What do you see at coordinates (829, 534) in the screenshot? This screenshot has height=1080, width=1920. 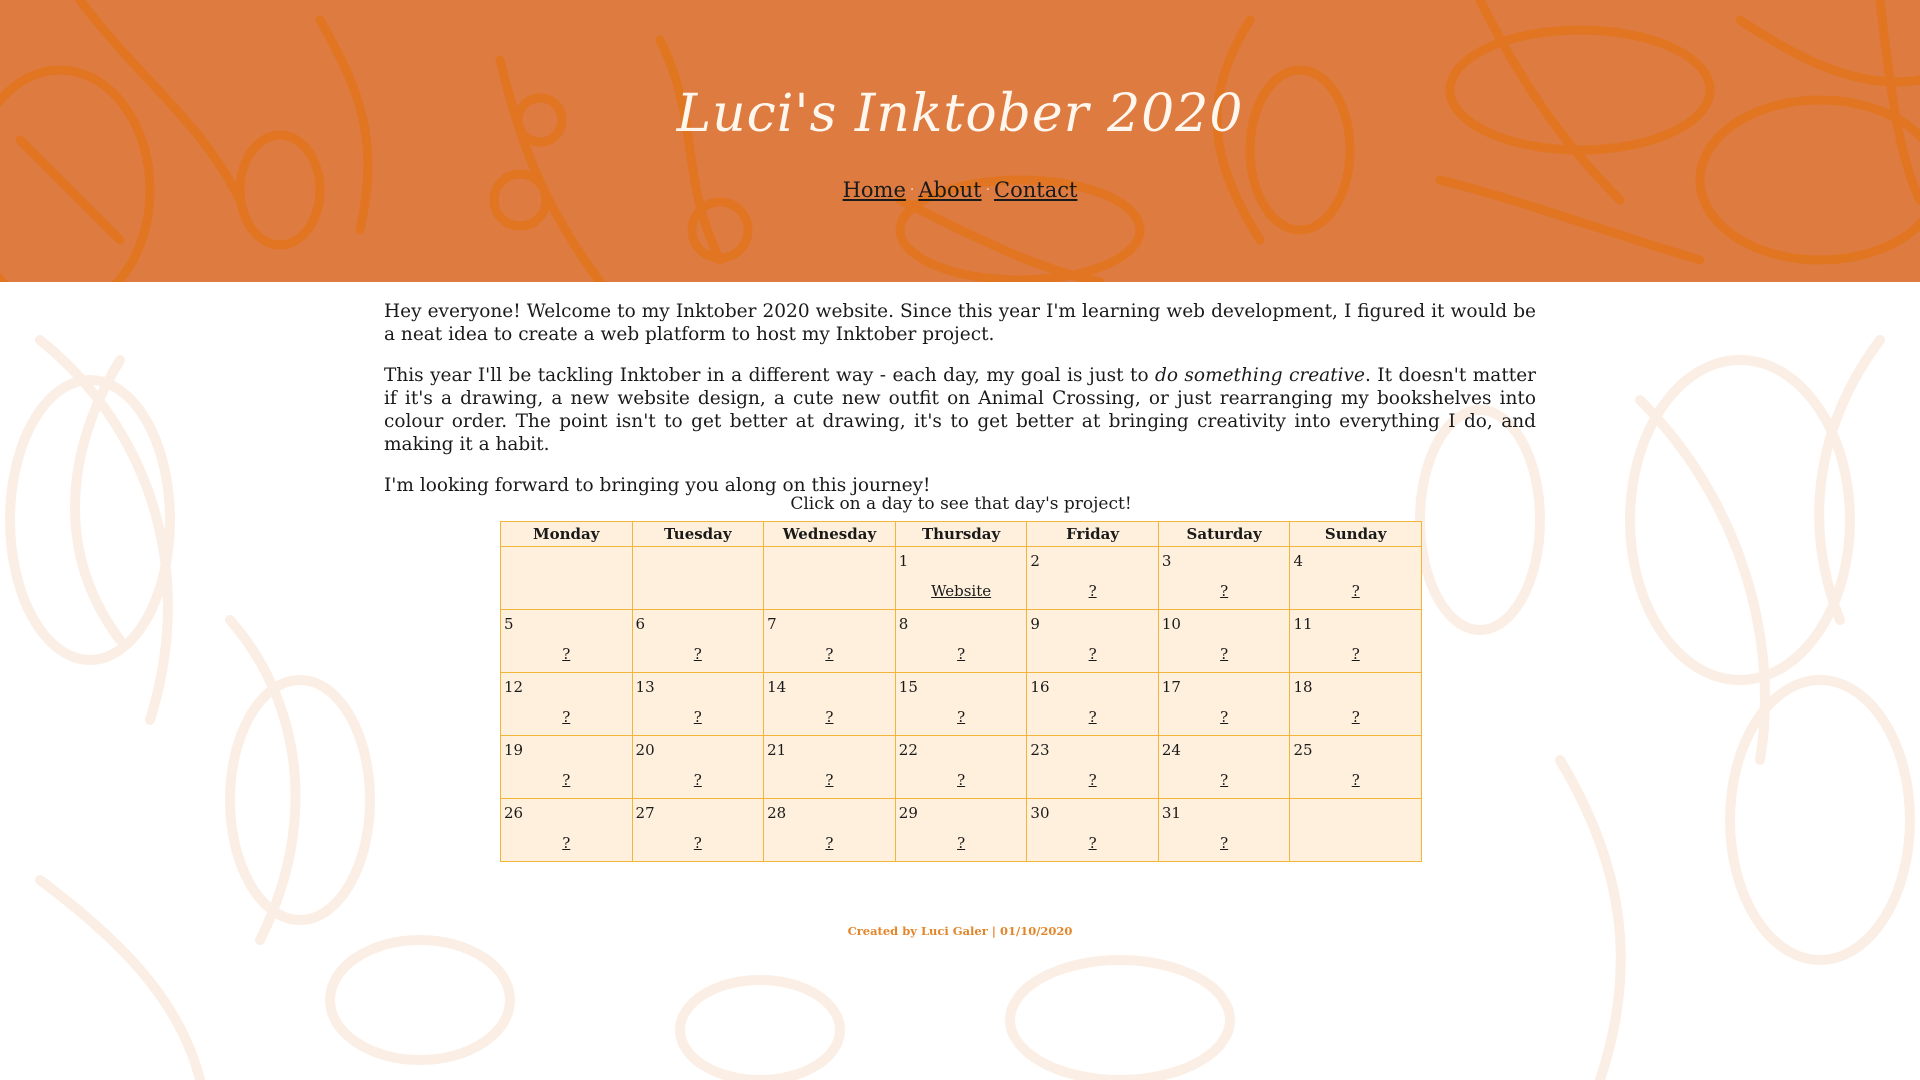 I see `weekday-header-wednesday: Wednesday` at bounding box center [829, 534].